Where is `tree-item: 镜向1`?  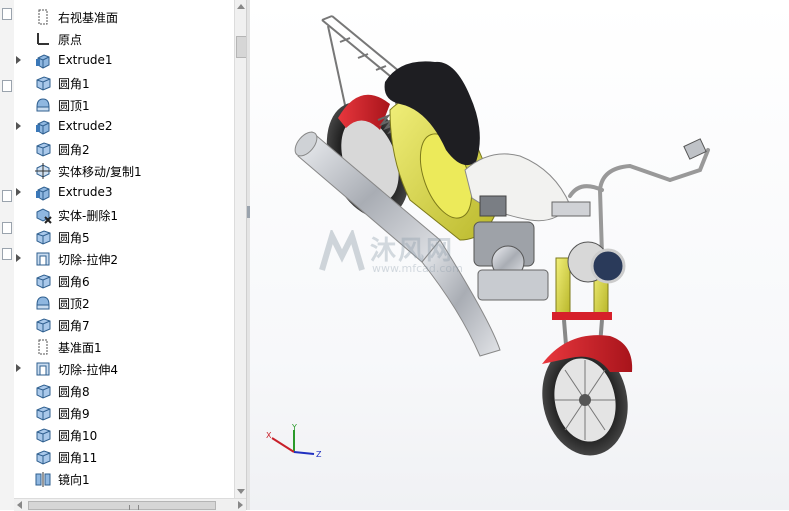
tree-item: 镜向1 is located at coordinates (124, 479).